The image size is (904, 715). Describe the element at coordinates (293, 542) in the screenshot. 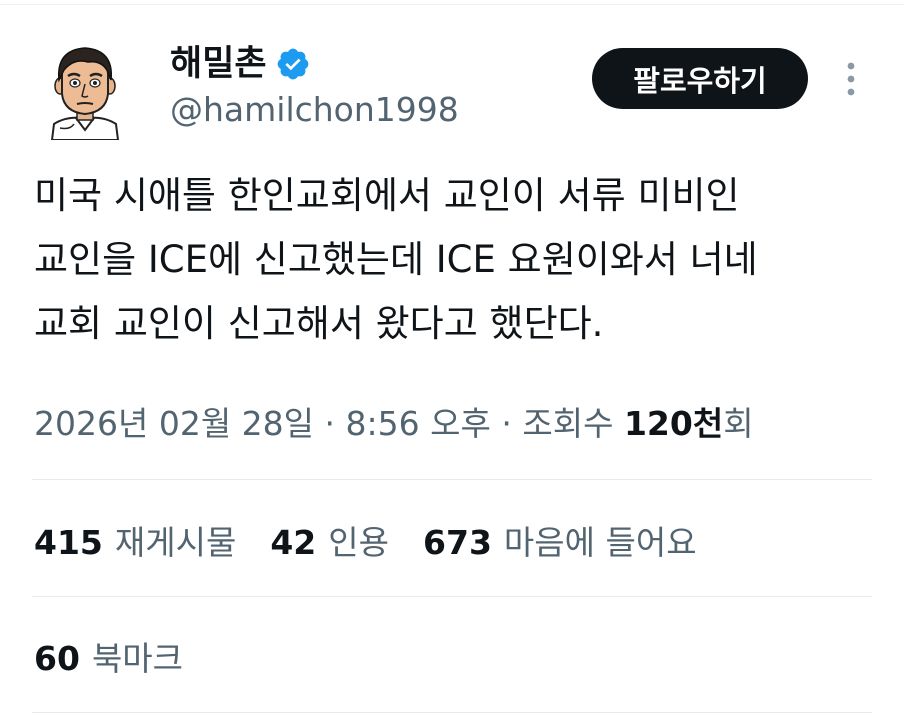

I see `quotes-count: 42` at that location.